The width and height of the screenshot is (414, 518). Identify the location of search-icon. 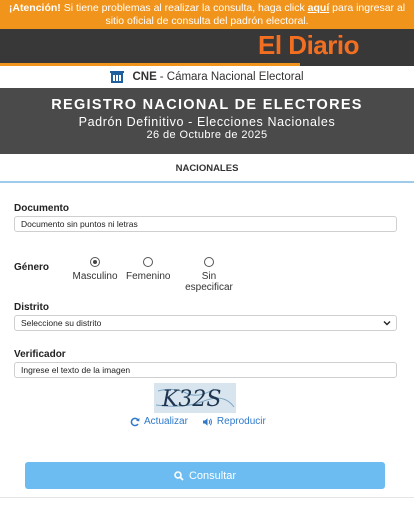
(179, 475).